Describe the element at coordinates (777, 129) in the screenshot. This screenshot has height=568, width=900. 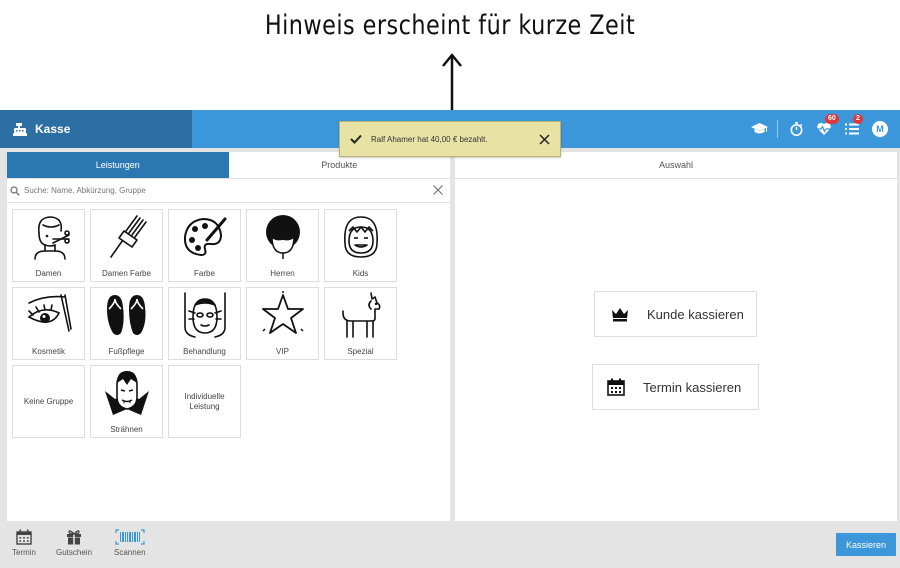
I see `divider` at that location.